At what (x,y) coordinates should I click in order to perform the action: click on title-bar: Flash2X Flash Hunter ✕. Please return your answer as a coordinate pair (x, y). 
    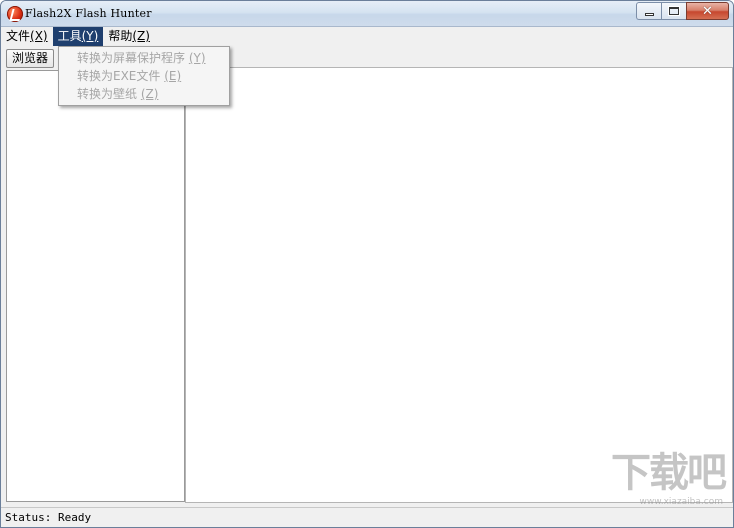
    Looking at the image, I should click on (367, 14).